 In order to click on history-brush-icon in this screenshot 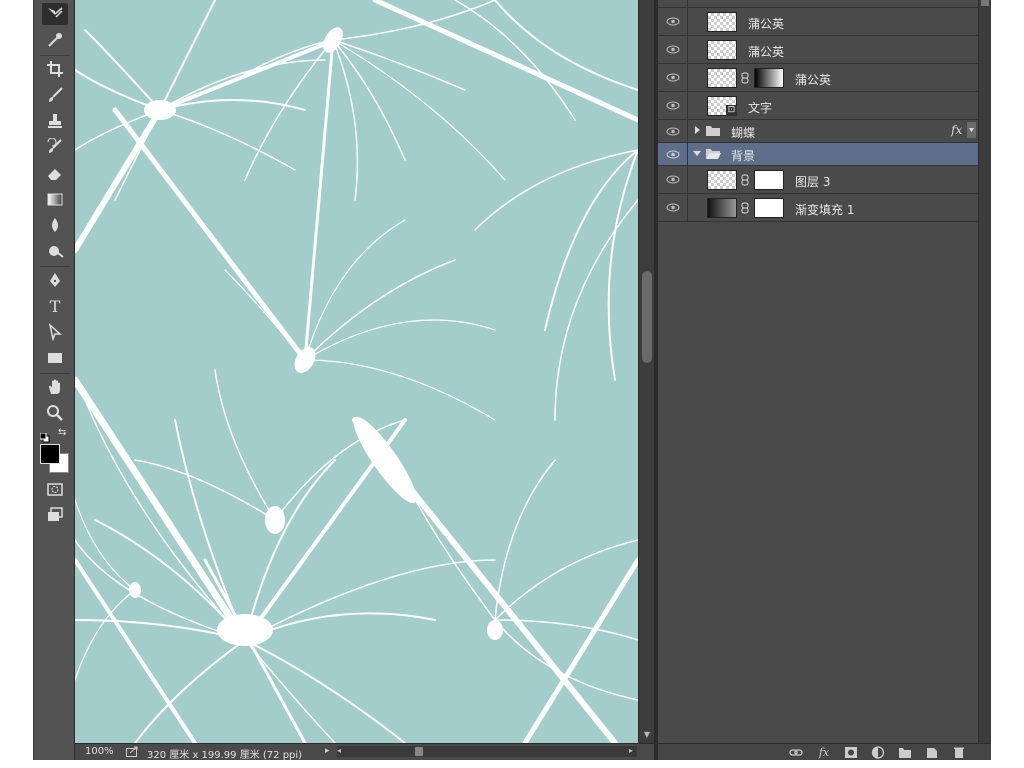, I will do `click(55, 147)`.